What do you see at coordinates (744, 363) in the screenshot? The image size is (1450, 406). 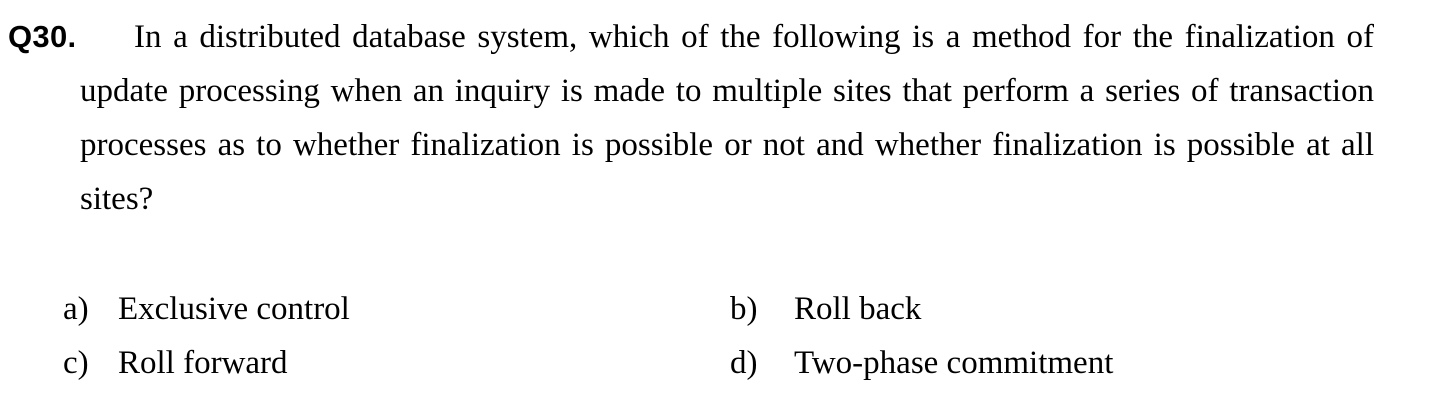 I see `option-letter: d)` at bounding box center [744, 363].